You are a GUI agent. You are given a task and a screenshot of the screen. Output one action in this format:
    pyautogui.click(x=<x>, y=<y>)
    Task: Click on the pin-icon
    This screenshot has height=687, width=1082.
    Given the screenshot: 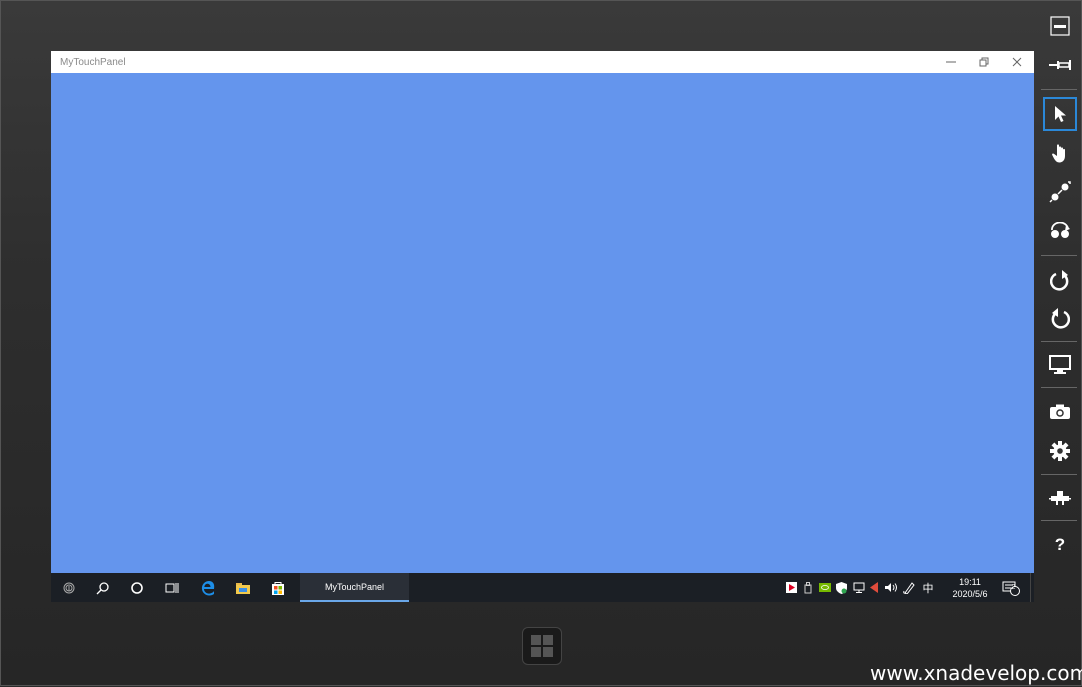 What is the action you would take?
    pyautogui.click(x=1060, y=65)
    